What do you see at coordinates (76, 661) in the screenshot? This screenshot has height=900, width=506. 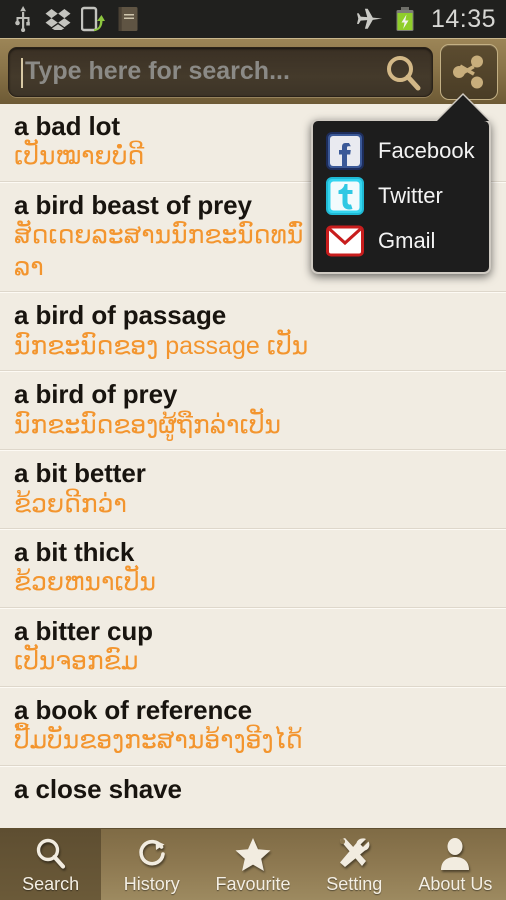 I see `entry-translation: ເປັນຈອກຂົມ` at bounding box center [76, 661].